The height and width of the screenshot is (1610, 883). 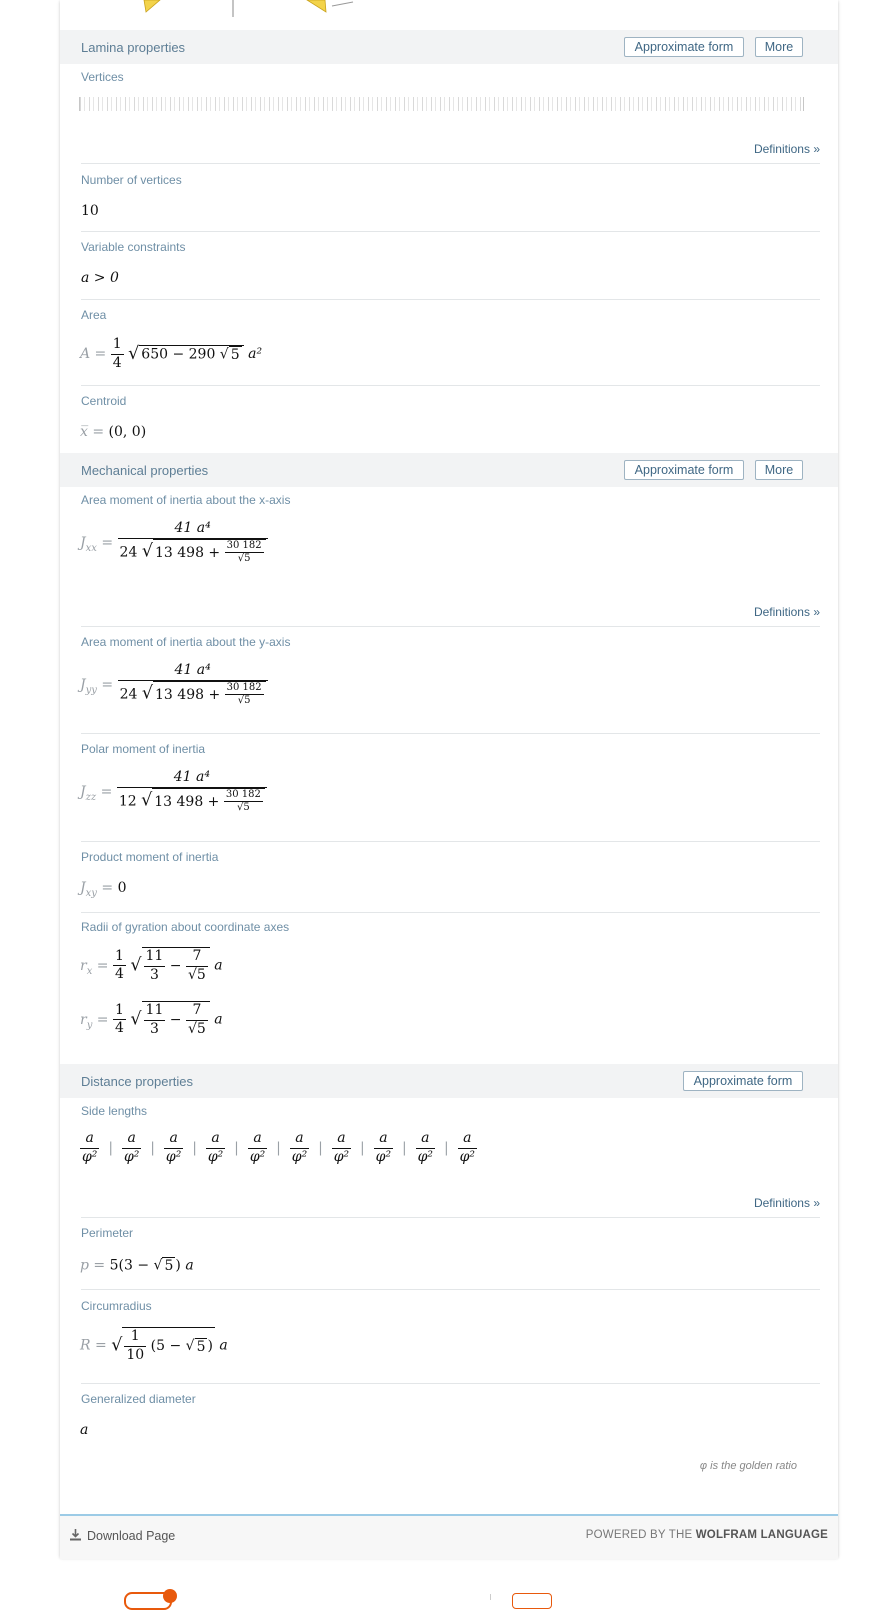 What do you see at coordinates (93, 1345) in the screenshot?
I see `circumradius-lhs: R =` at bounding box center [93, 1345].